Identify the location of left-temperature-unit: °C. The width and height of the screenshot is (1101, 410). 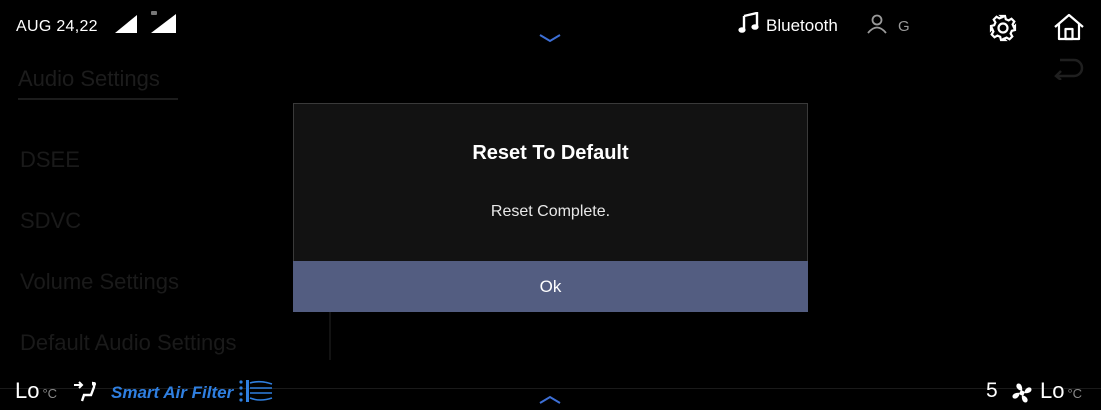
(50, 393).